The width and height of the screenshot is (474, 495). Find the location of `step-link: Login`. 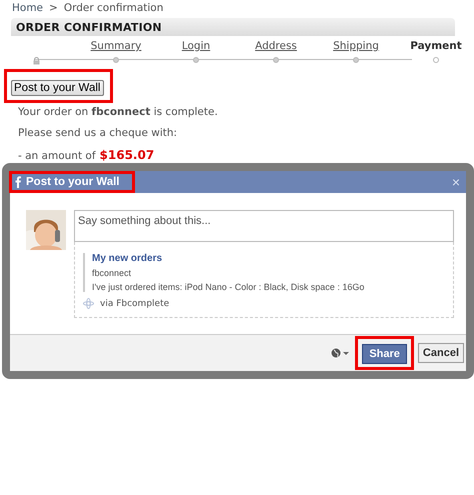

step-link: Login is located at coordinates (196, 46).